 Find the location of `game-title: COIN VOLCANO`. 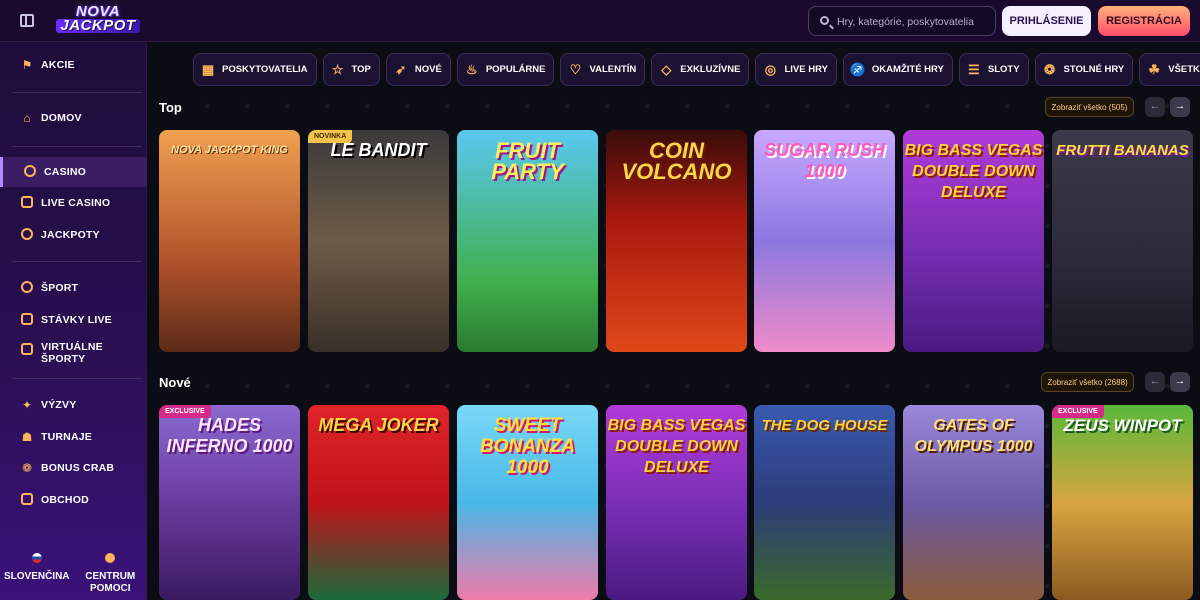

game-title: COIN VOLCANO is located at coordinates (676, 161).